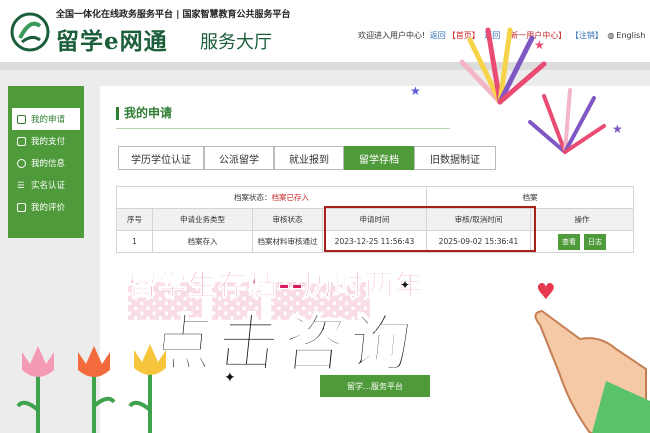 Image resolution: width=650 pixels, height=433 pixels. What do you see at coordinates (202, 219) in the screenshot?
I see `column-header: 申请业务类型` at bounding box center [202, 219].